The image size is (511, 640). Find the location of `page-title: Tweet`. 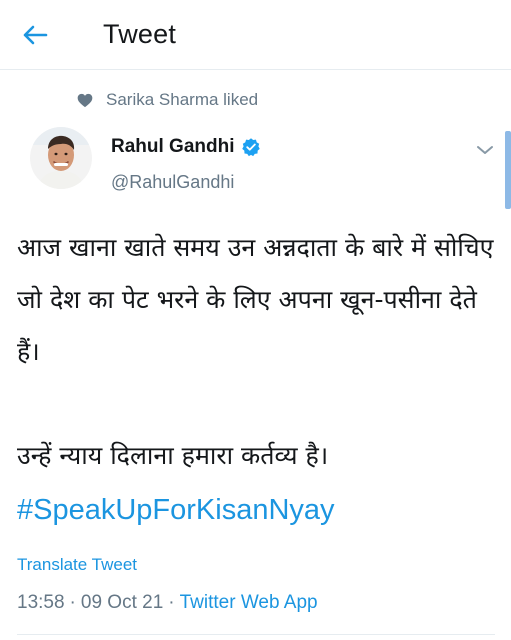

page-title: Tweet is located at coordinates (140, 34).